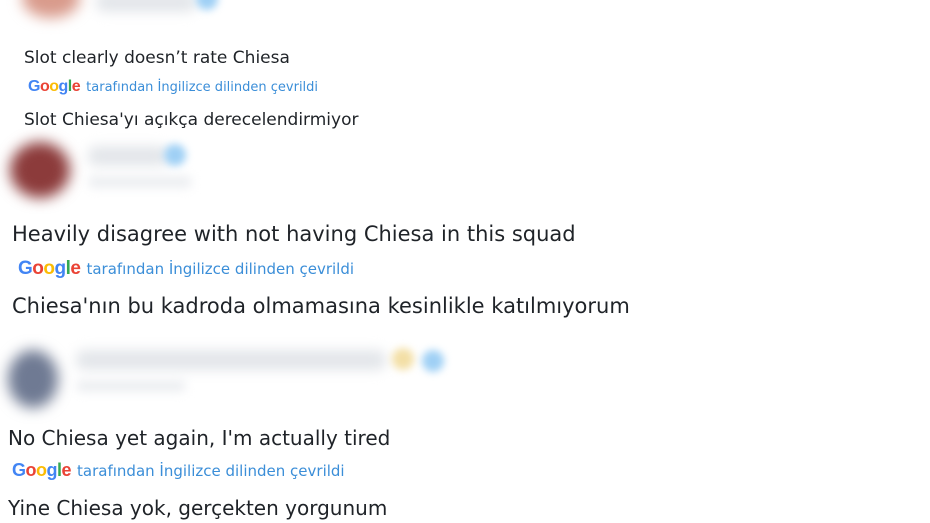  What do you see at coordinates (199, 438) in the screenshot?
I see `reply-text: No Chiesa yet again, I'm actually tired` at bounding box center [199, 438].